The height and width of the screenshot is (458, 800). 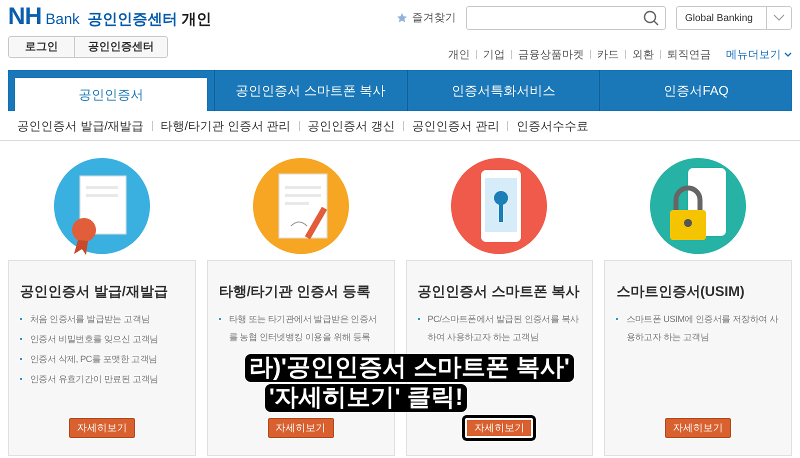 What do you see at coordinates (651, 18) in the screenshot?
I see `search-icon` at bounding box center [651, 18].